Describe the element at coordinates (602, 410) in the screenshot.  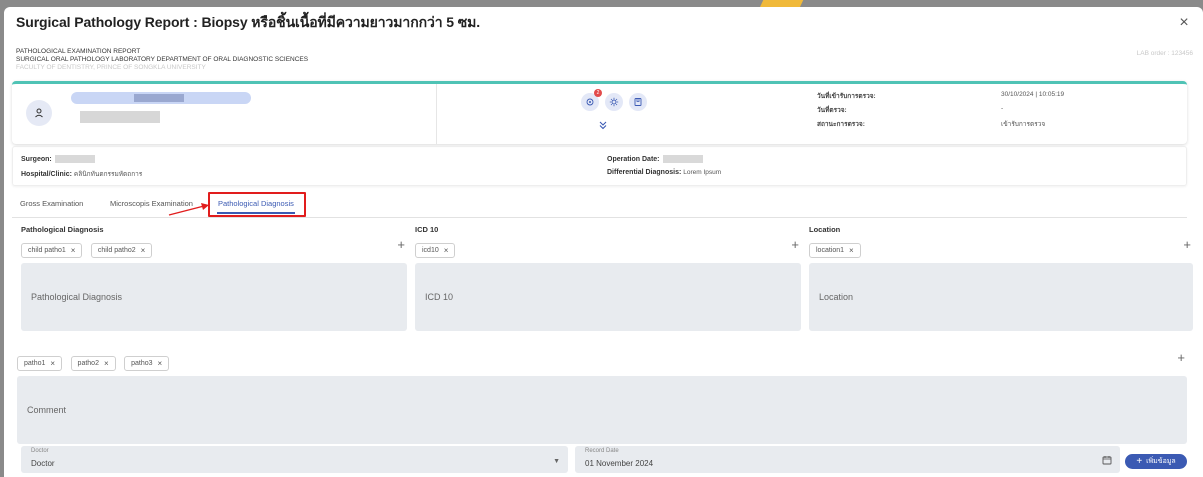
I see `comment-input: Comment` at that location.